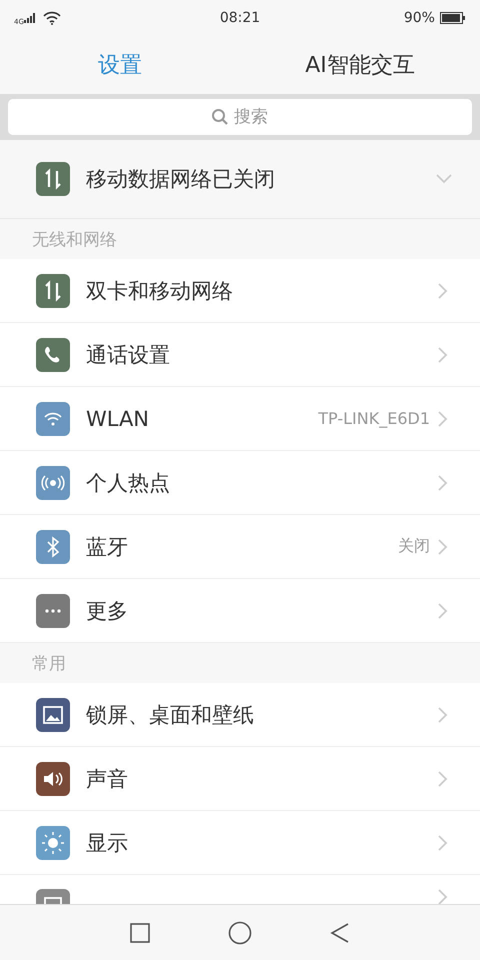 The width and height of the screenshot is (480, 960). Describe the element at coordinates (240, 18) in the screenshot. I see `clock: 08:21` at that location.